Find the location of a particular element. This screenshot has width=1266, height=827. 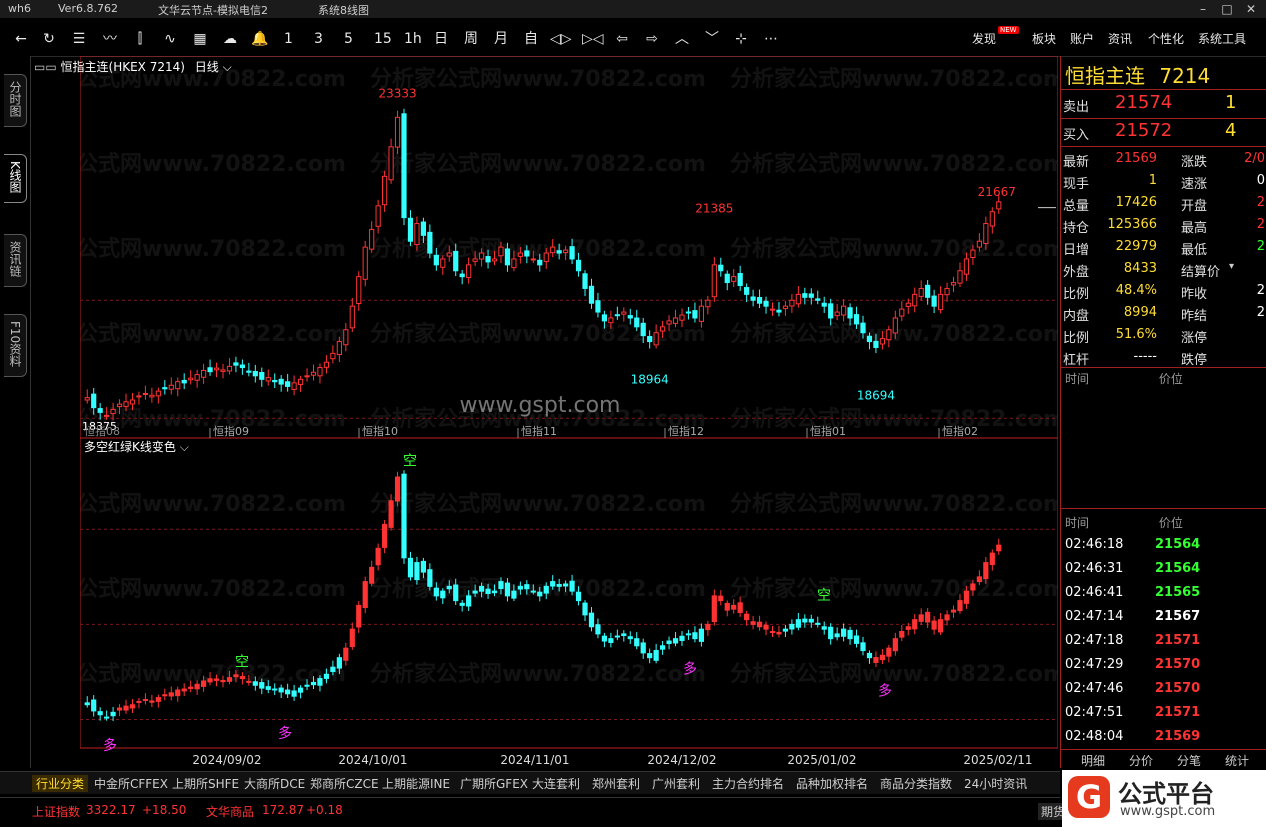

tab-kline: K线图 is located at coordinates (15, 178).